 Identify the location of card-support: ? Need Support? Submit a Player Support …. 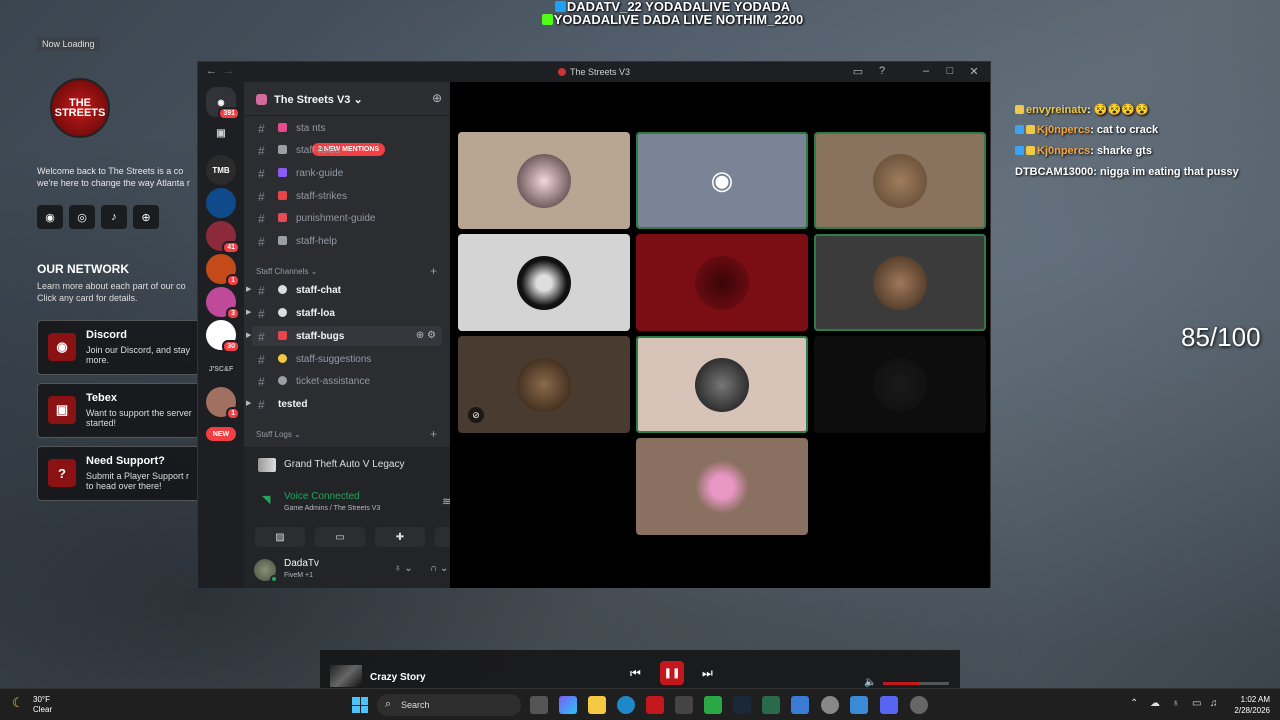
(119, 473).